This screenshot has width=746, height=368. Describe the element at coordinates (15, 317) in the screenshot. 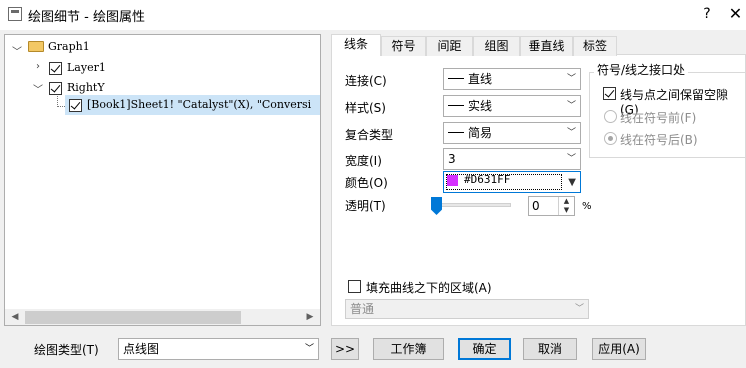

I see `scroll-left-icon: ◀` at that location.